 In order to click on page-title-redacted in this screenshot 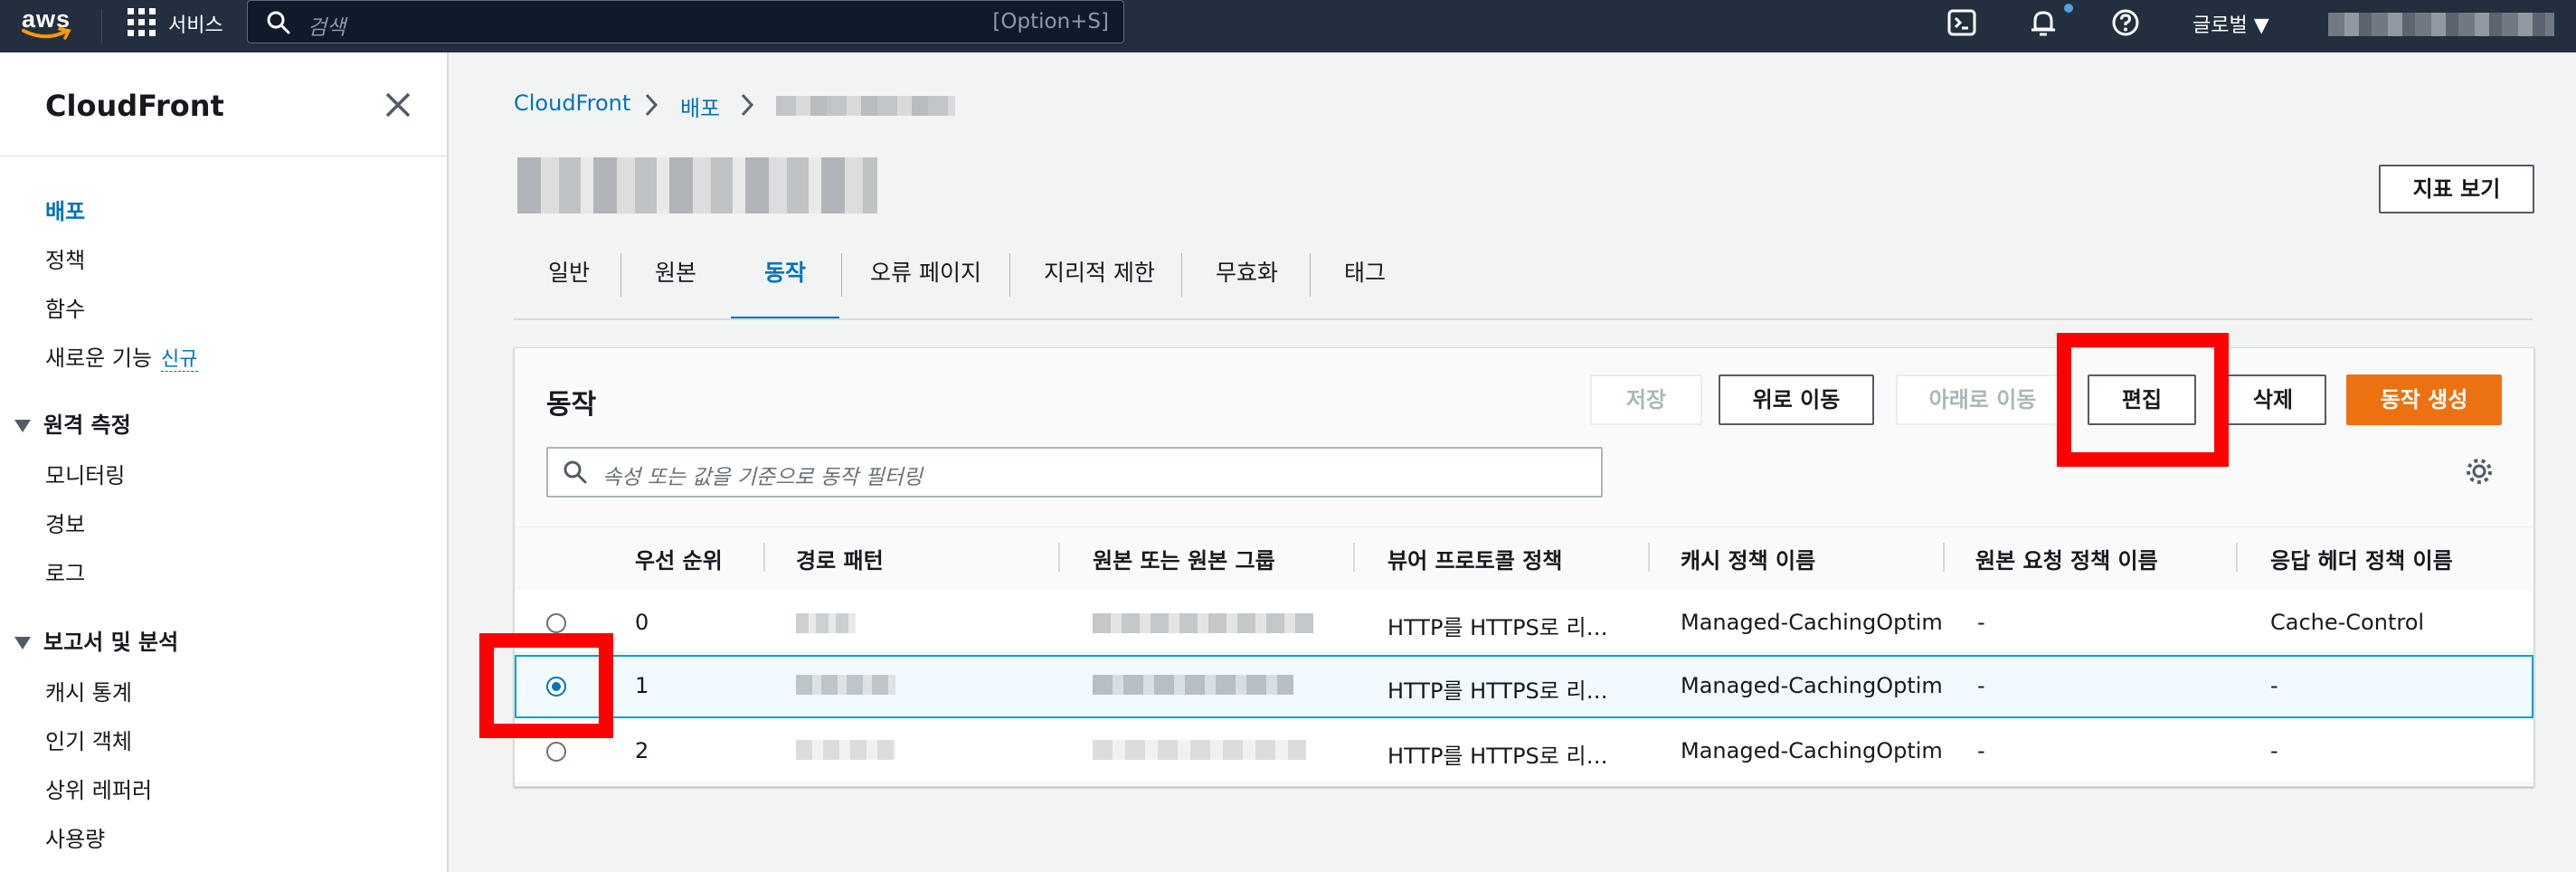, I will do `click(697, 185)`.